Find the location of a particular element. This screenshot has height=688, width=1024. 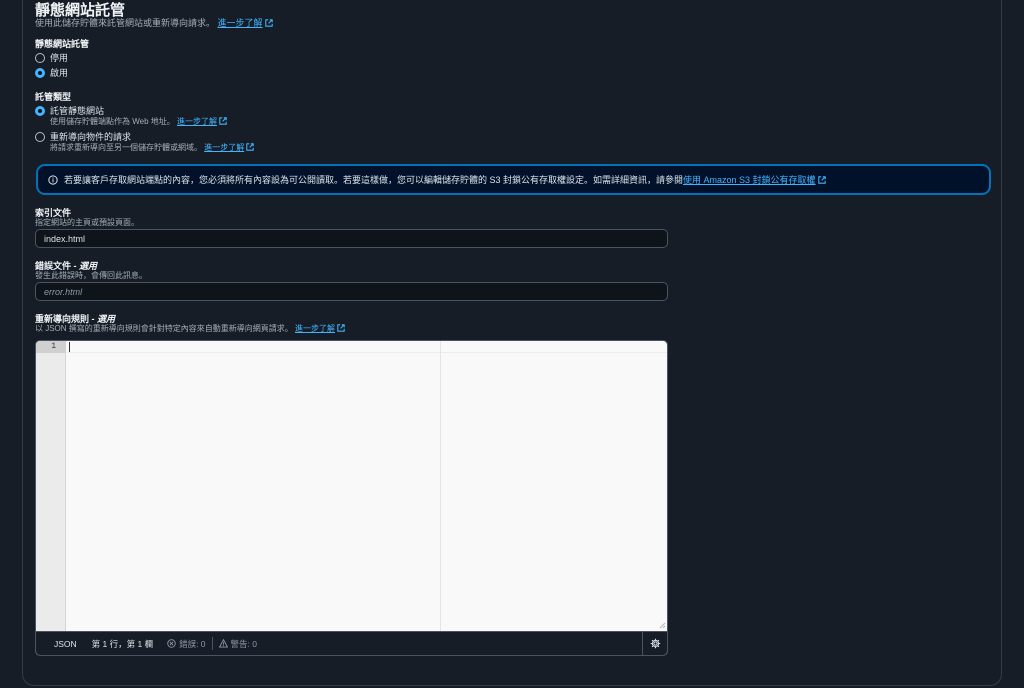

page-description-text: 使用此儲存貯體來託管網站或重新導向請求。 is located at coordinates (125, 23).